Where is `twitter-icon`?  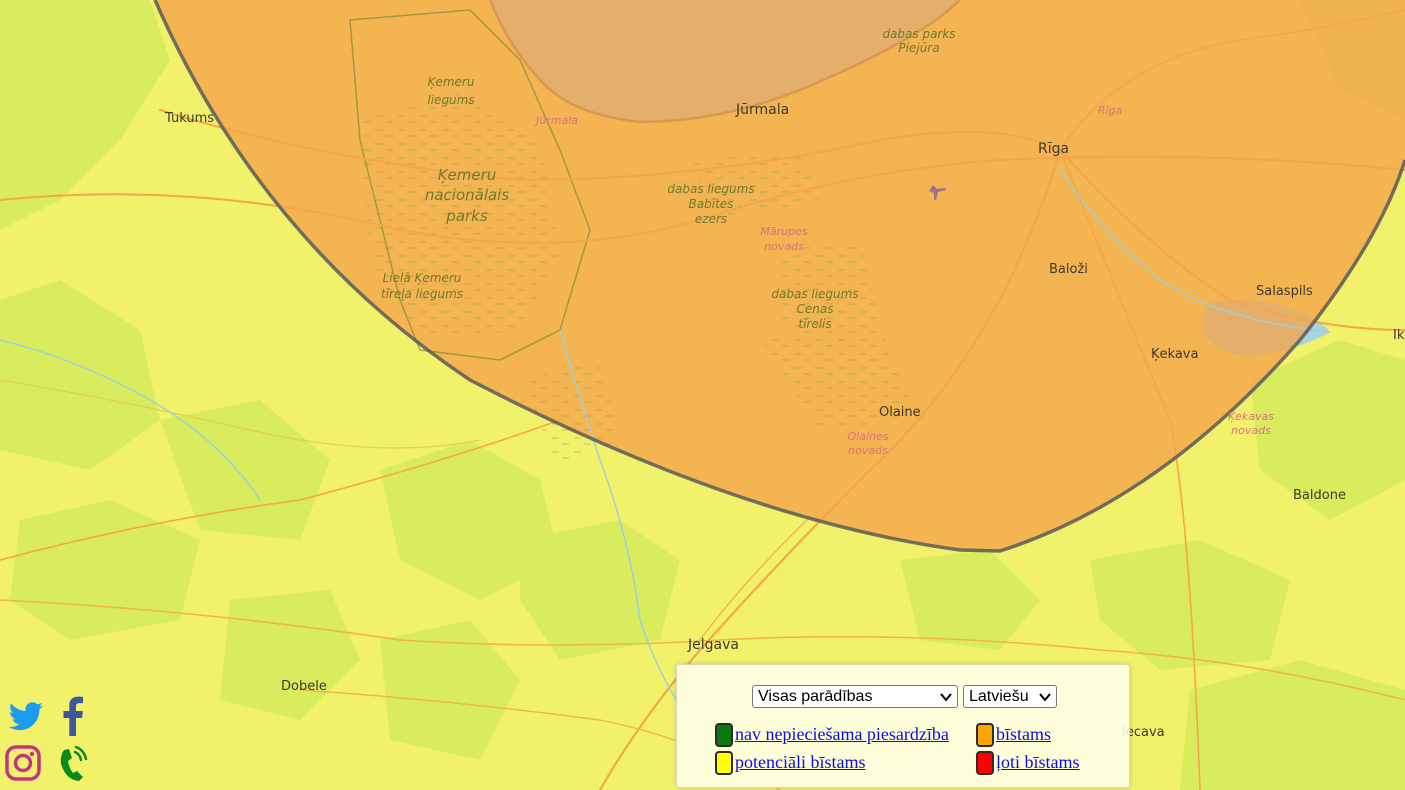 twitter-icon is located at coordinates (25, 716).